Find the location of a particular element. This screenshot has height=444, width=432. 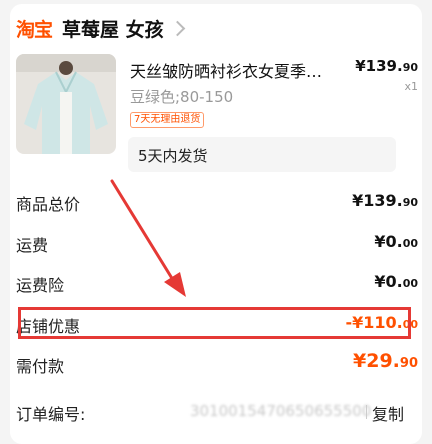

shop-name: 草莓屋 女孩 is located at coordinates (113, 28).